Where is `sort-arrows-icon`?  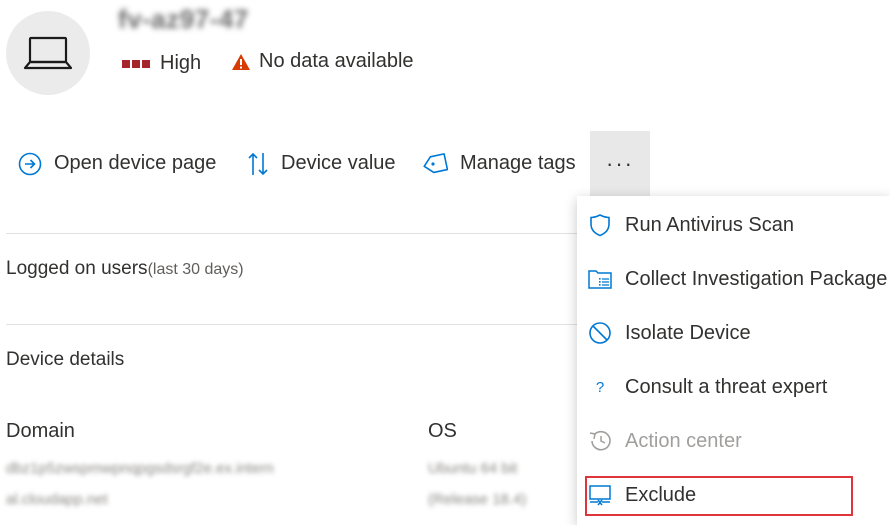 sort-arrows-icon is located at coordinates (258, 163).